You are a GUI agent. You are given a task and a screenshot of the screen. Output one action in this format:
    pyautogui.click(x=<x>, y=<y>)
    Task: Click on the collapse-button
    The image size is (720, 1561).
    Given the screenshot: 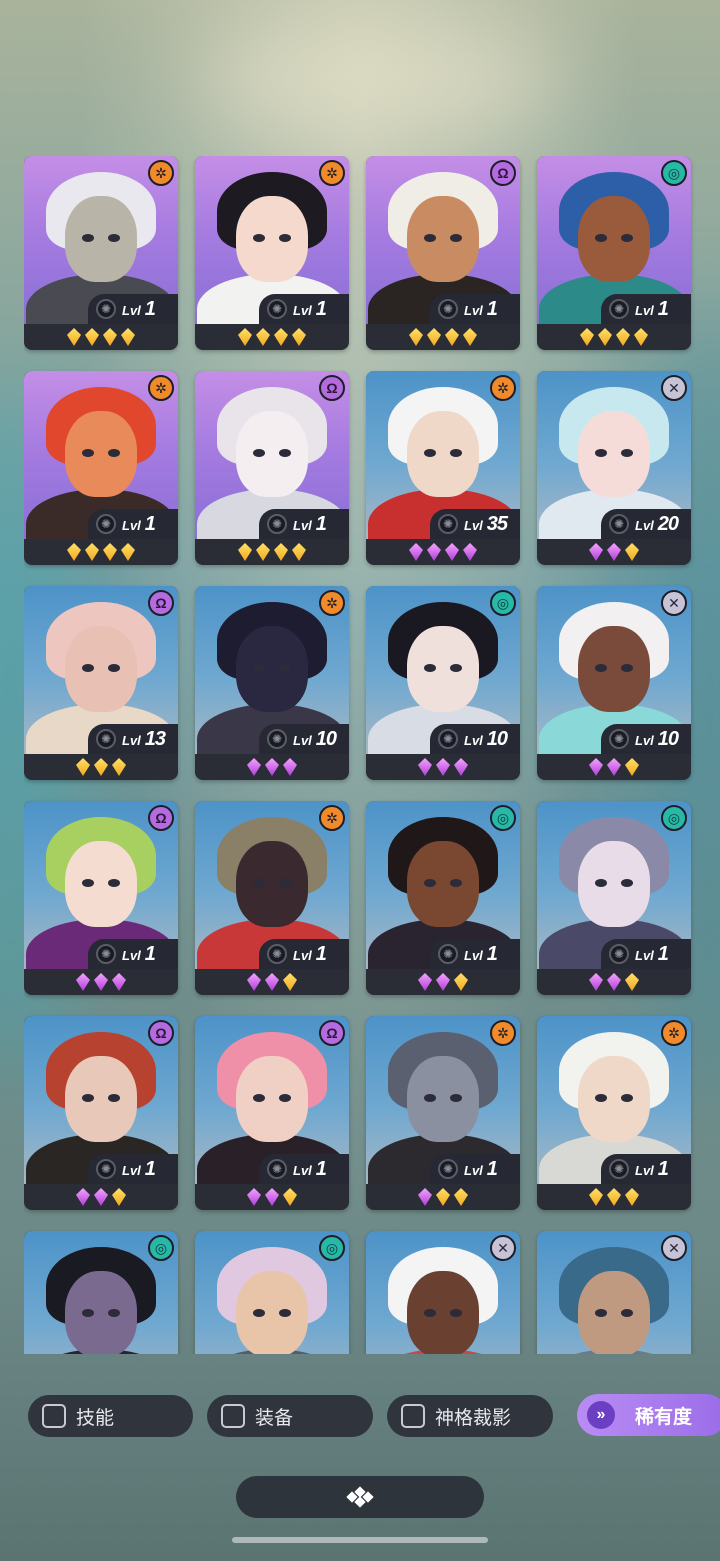 What is the action you would take?
    pyautogui.click(x=360, y=1497)
    